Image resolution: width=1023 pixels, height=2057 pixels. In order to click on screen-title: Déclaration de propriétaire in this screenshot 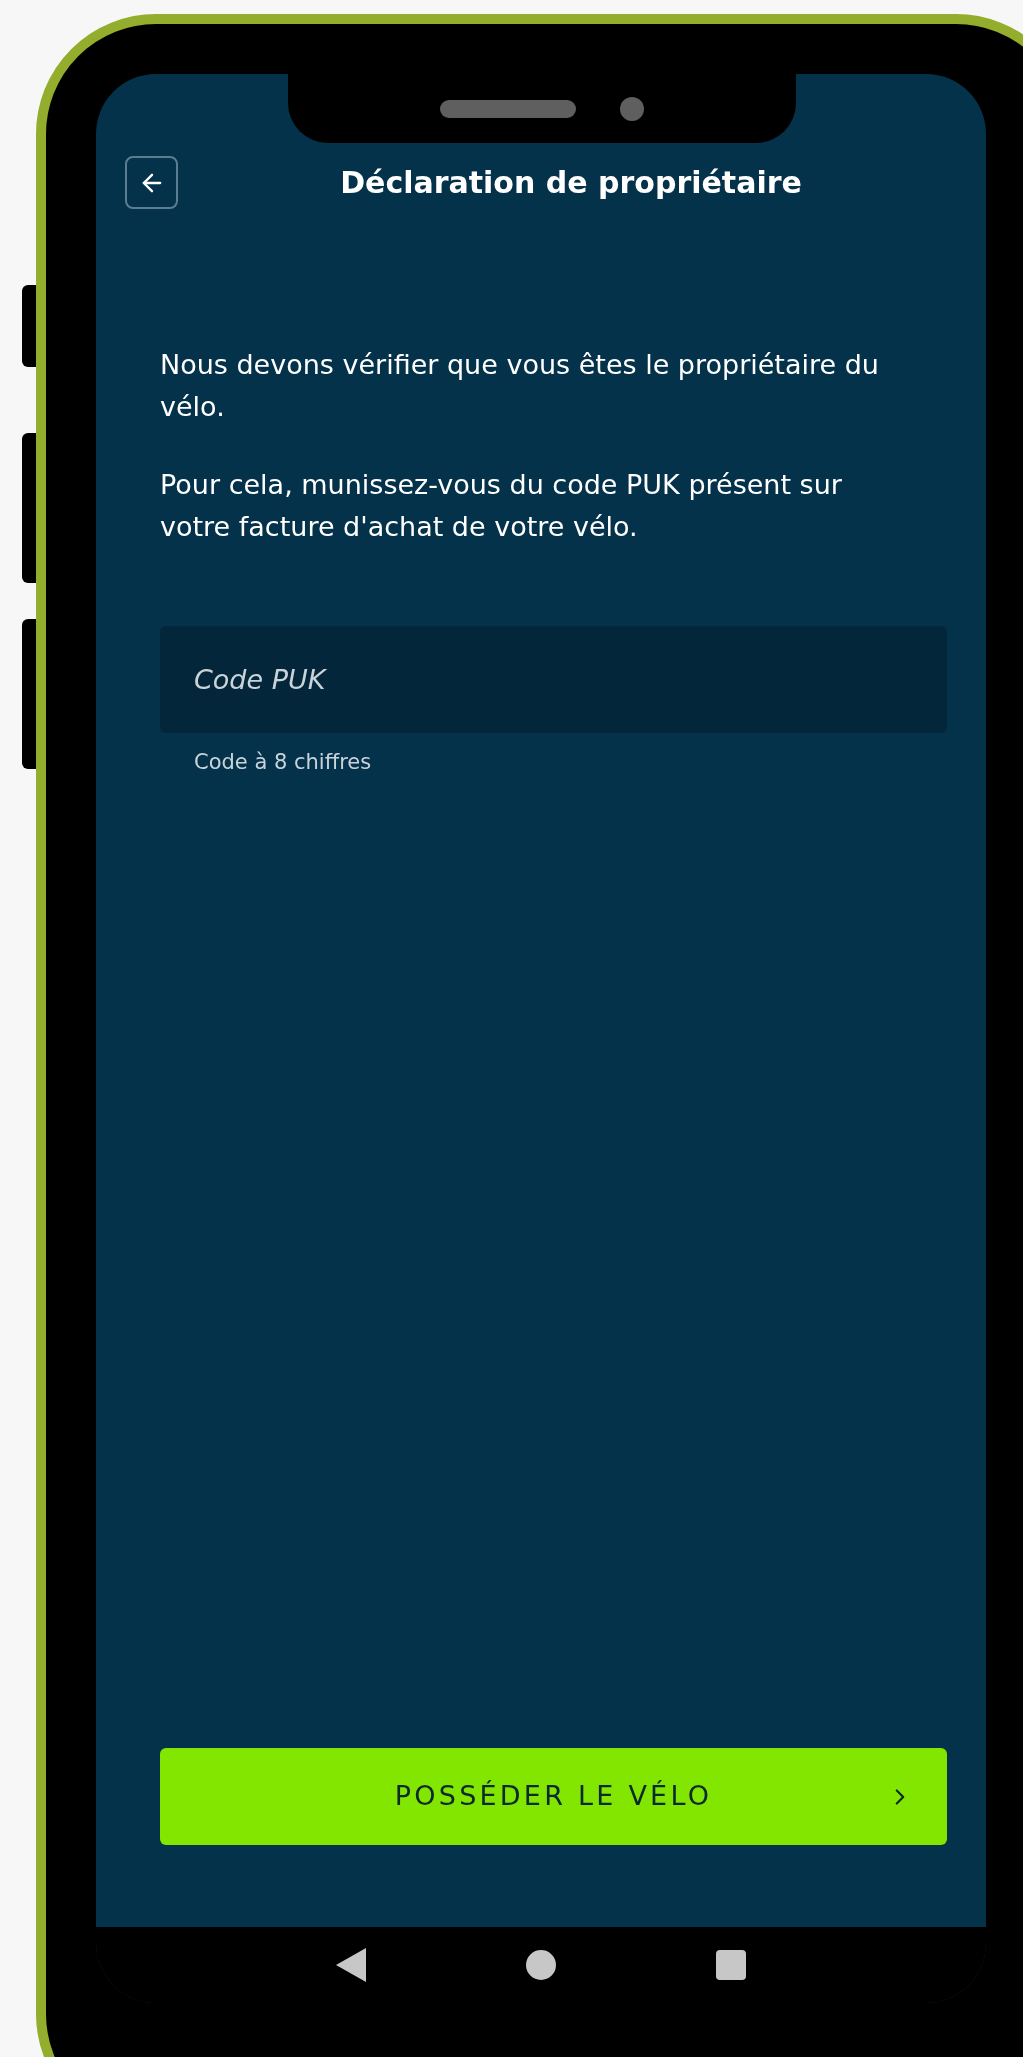, I will do `click(571, 183)`.